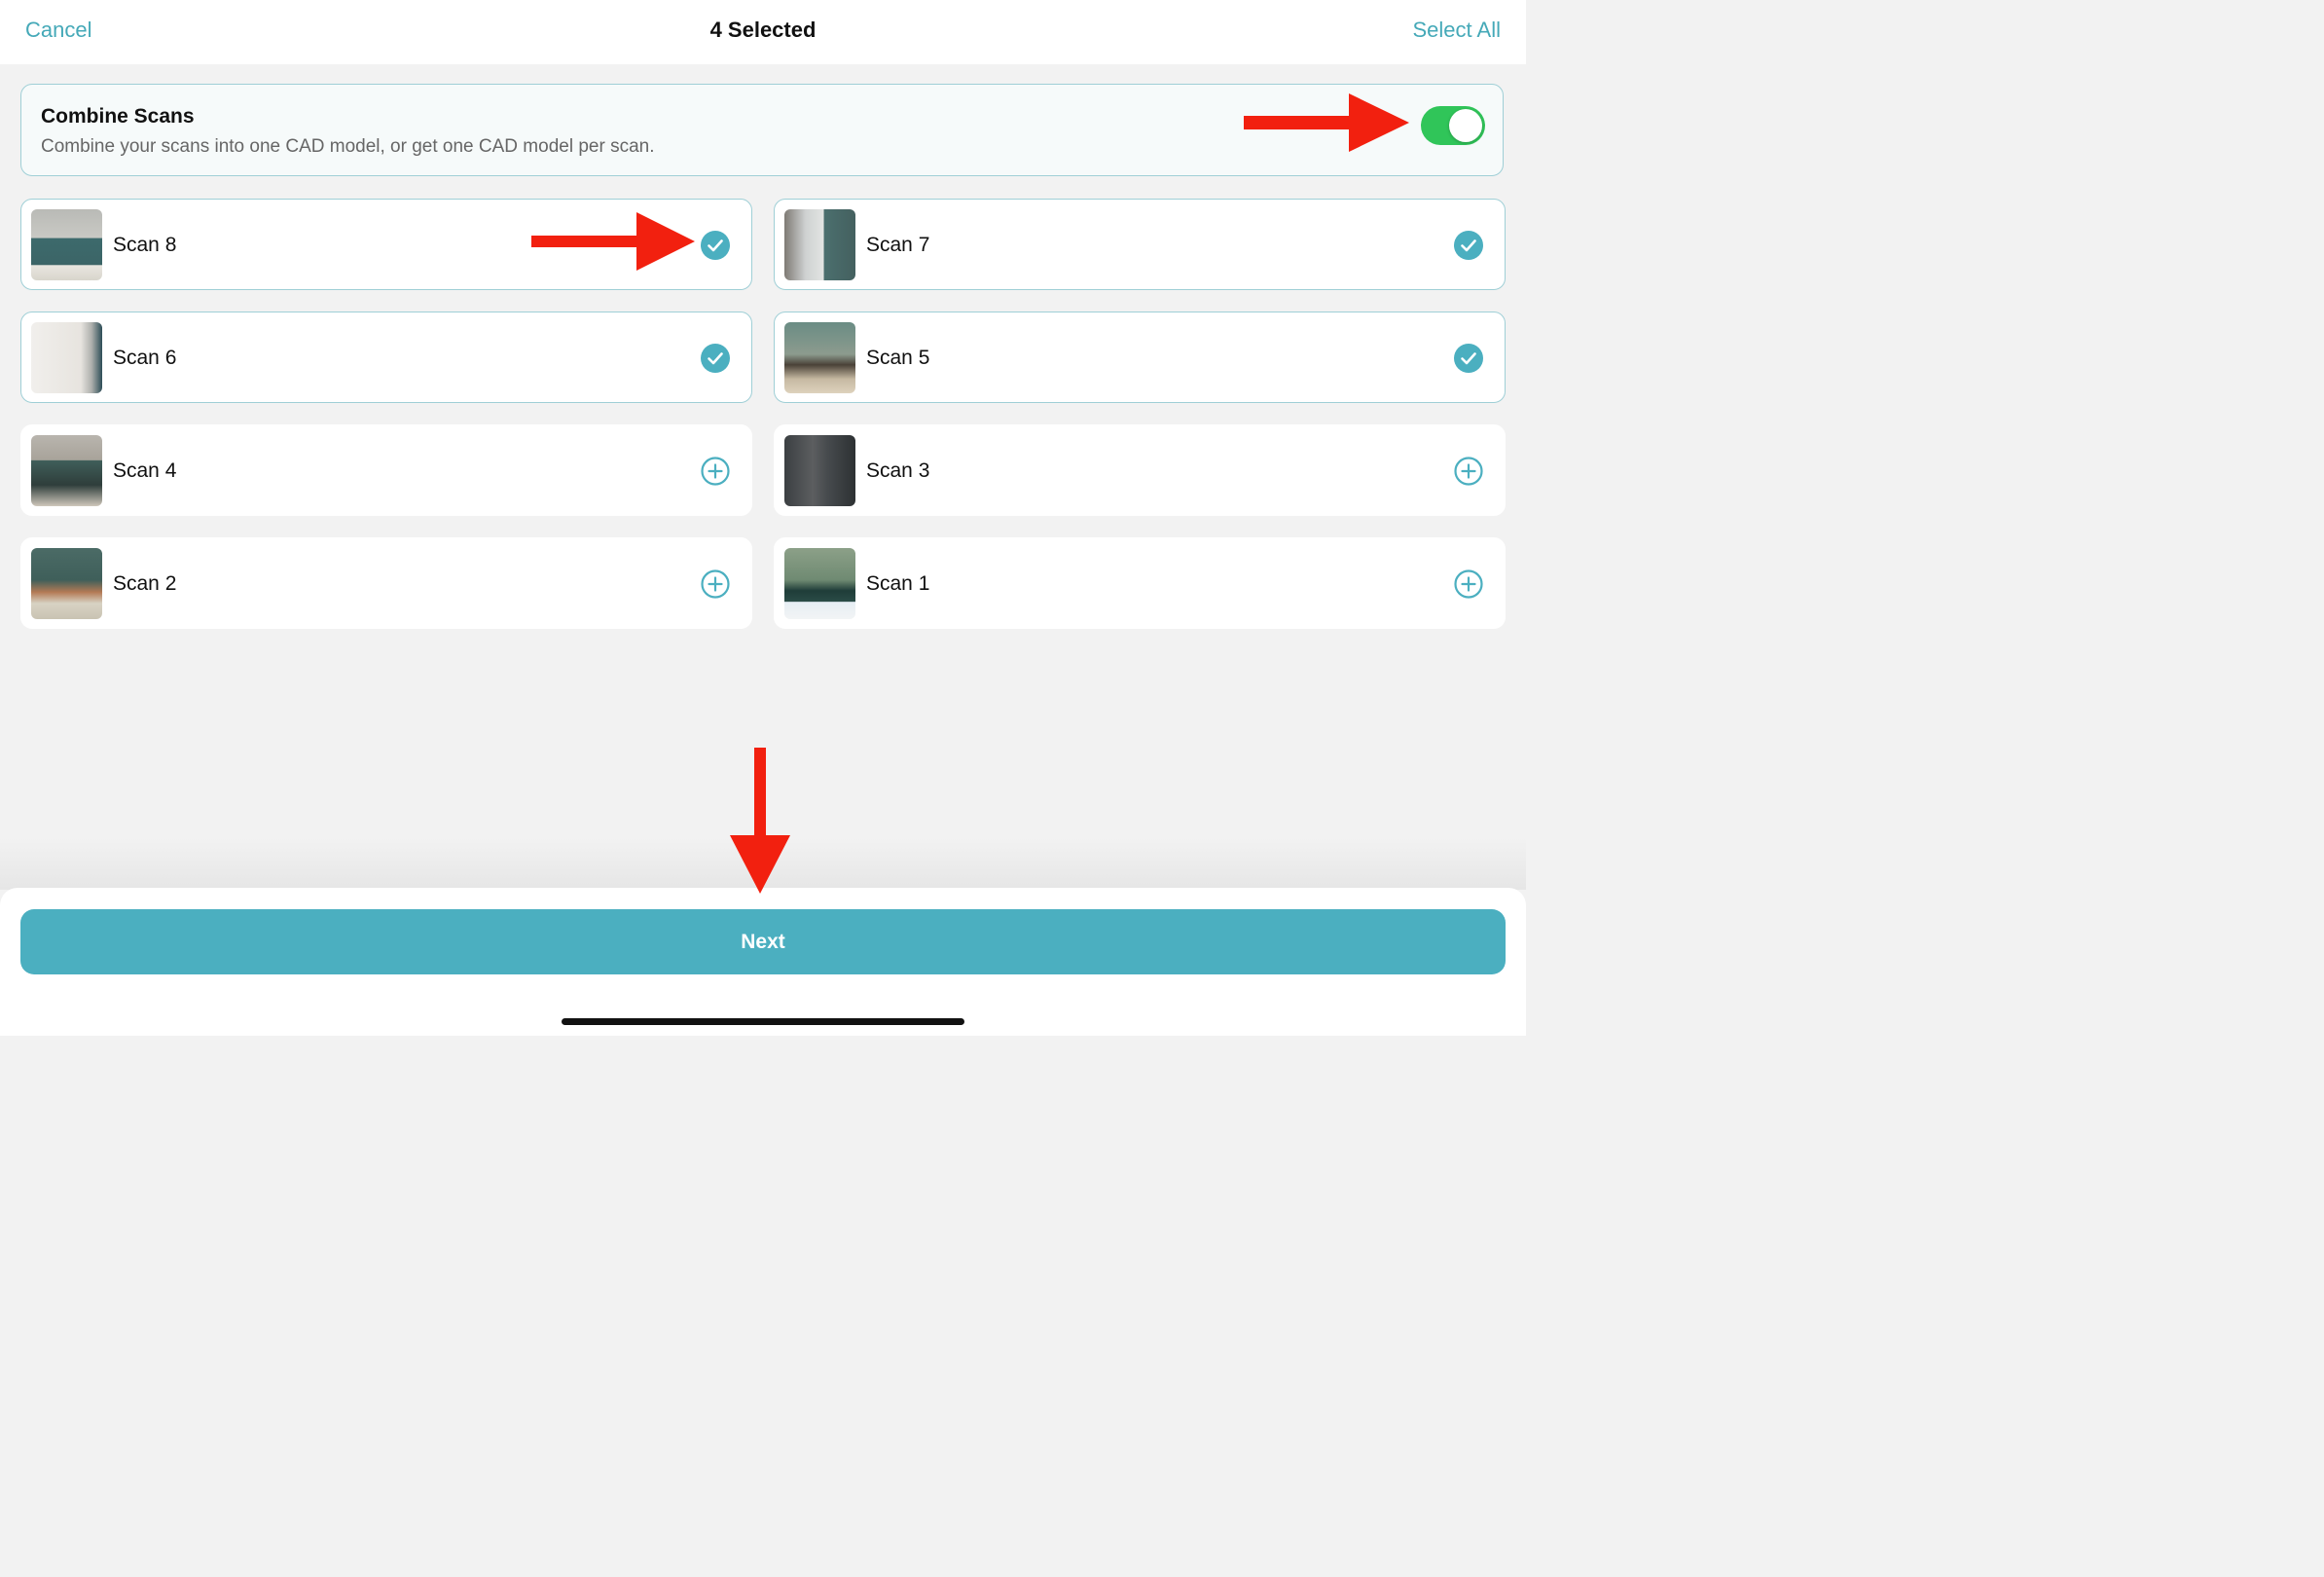 This screenshot has width=2324, height=1577. Describe the element at coordinates (1140, 583) in the screenshot. I see `scan-card: Scan 1` at that location.